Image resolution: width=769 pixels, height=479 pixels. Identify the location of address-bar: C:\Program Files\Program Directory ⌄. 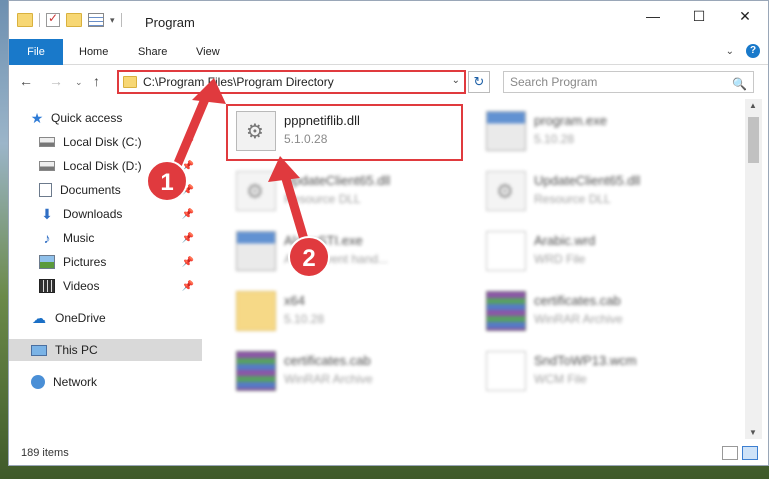
(291, 82).